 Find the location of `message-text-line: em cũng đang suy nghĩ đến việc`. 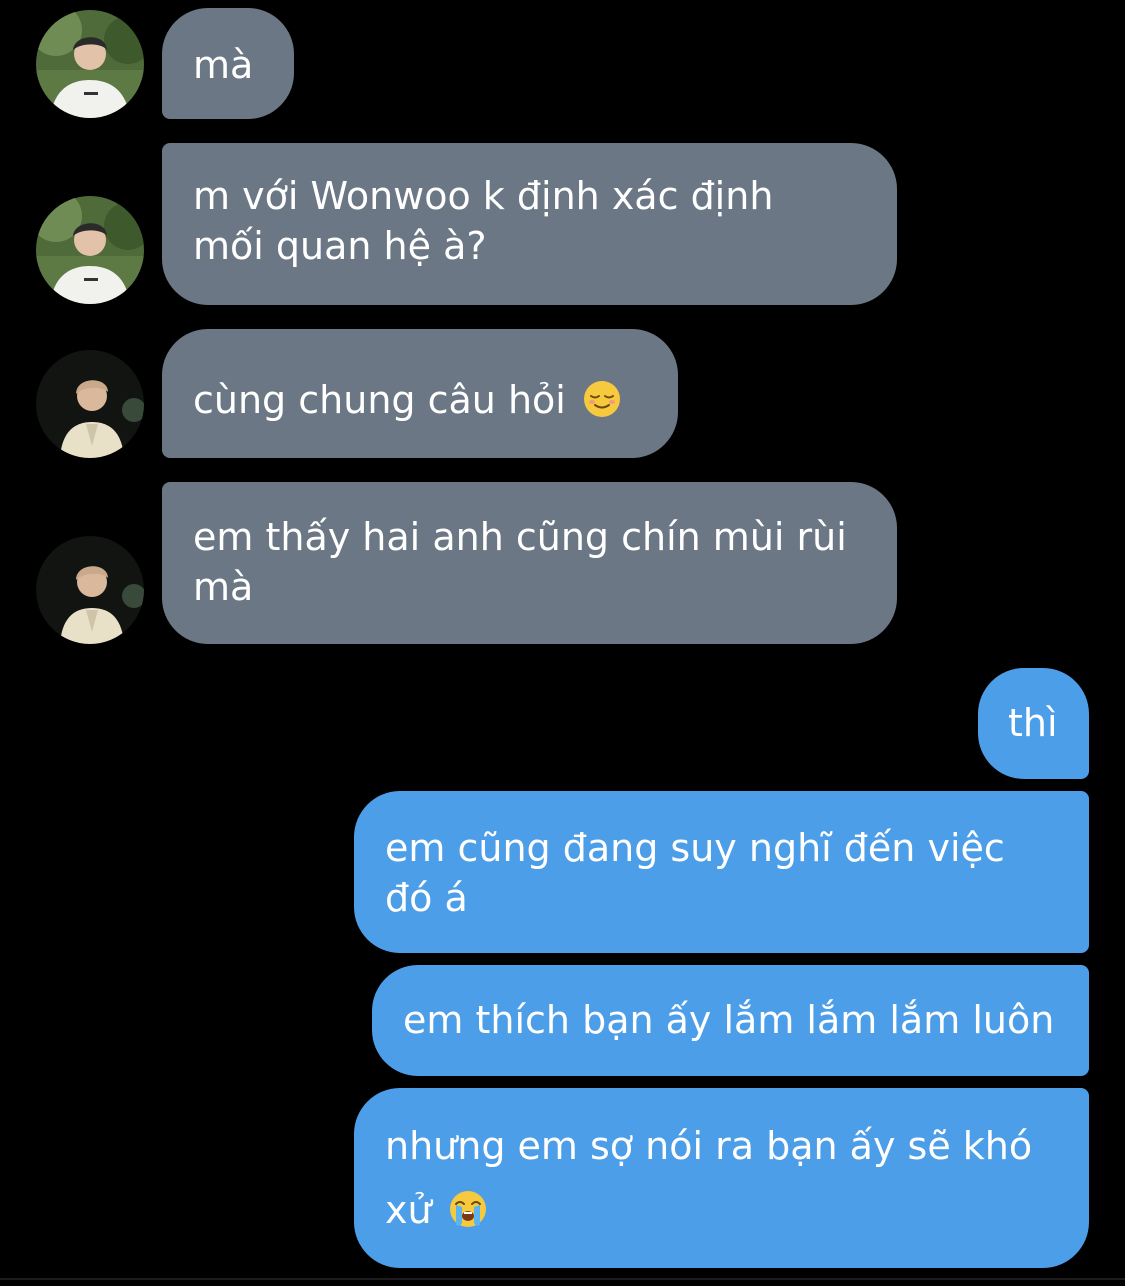

message-text-line: em cũng đang suy nghĩ đến việc is located at coordinates (695, 848).